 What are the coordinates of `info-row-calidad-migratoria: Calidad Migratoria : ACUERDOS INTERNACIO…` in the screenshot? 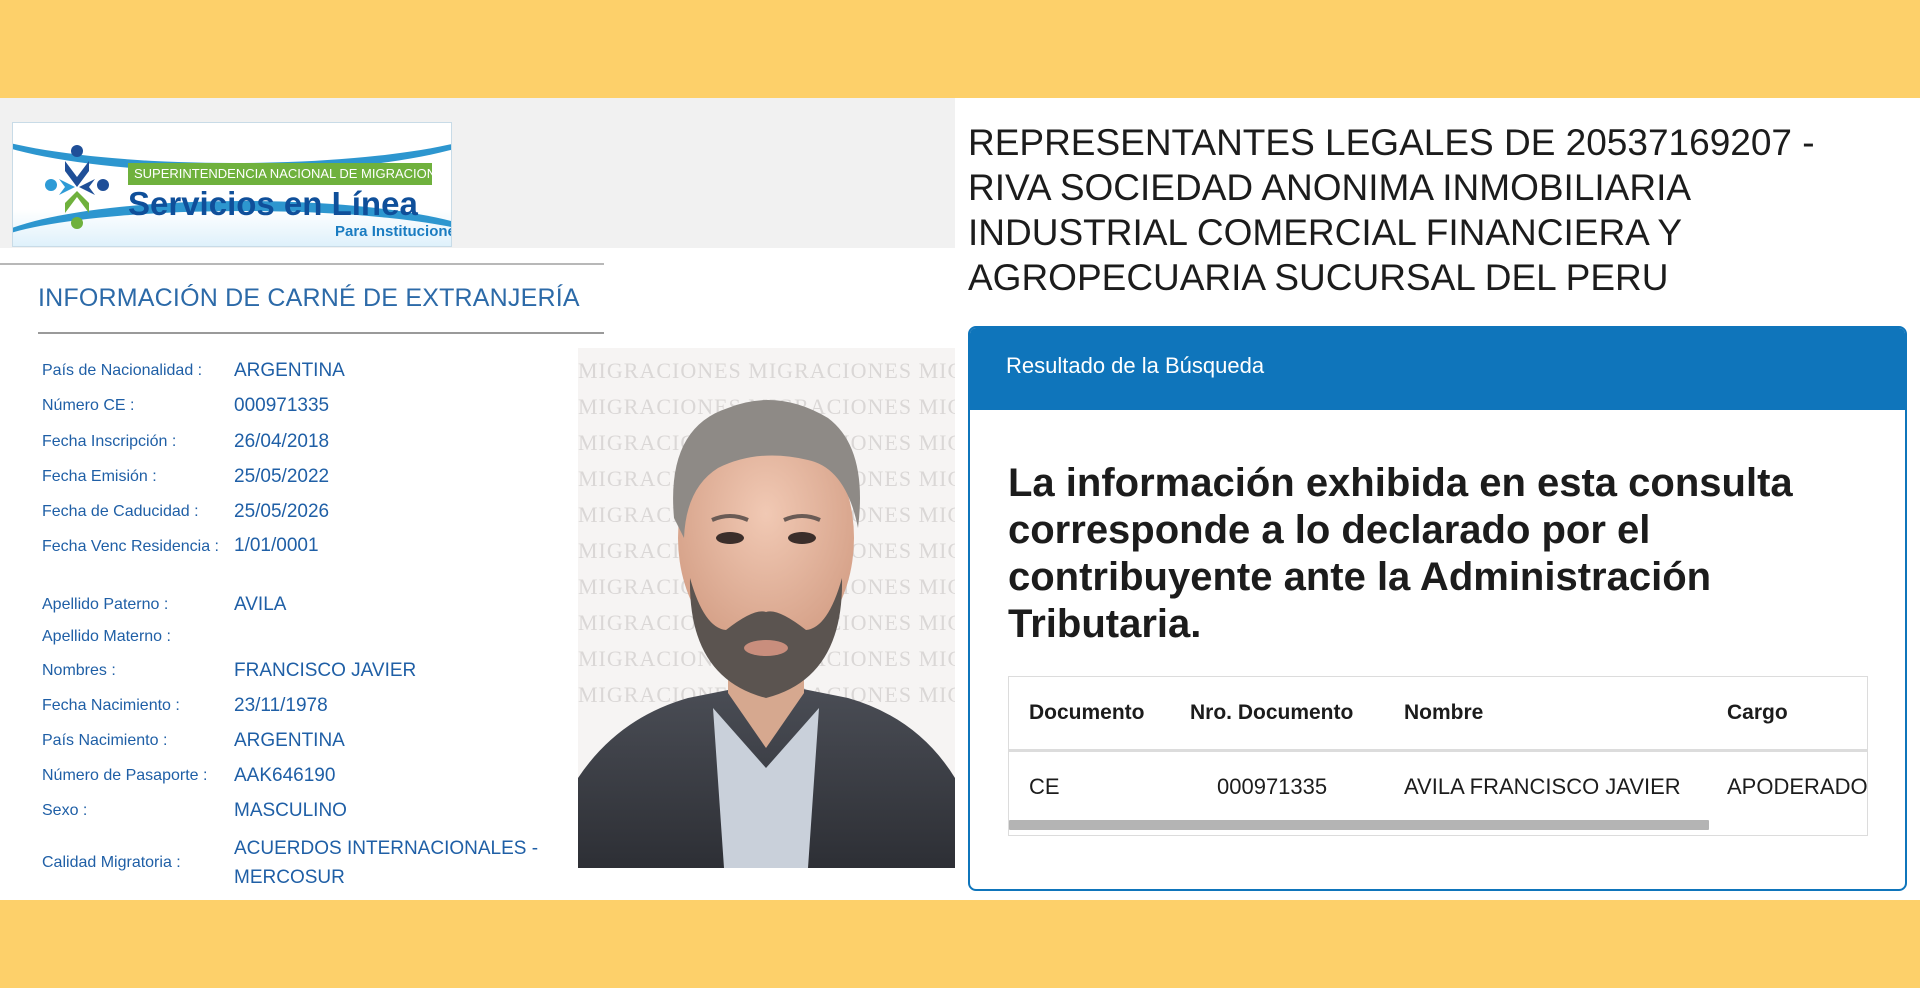 It's located at (303, 863).